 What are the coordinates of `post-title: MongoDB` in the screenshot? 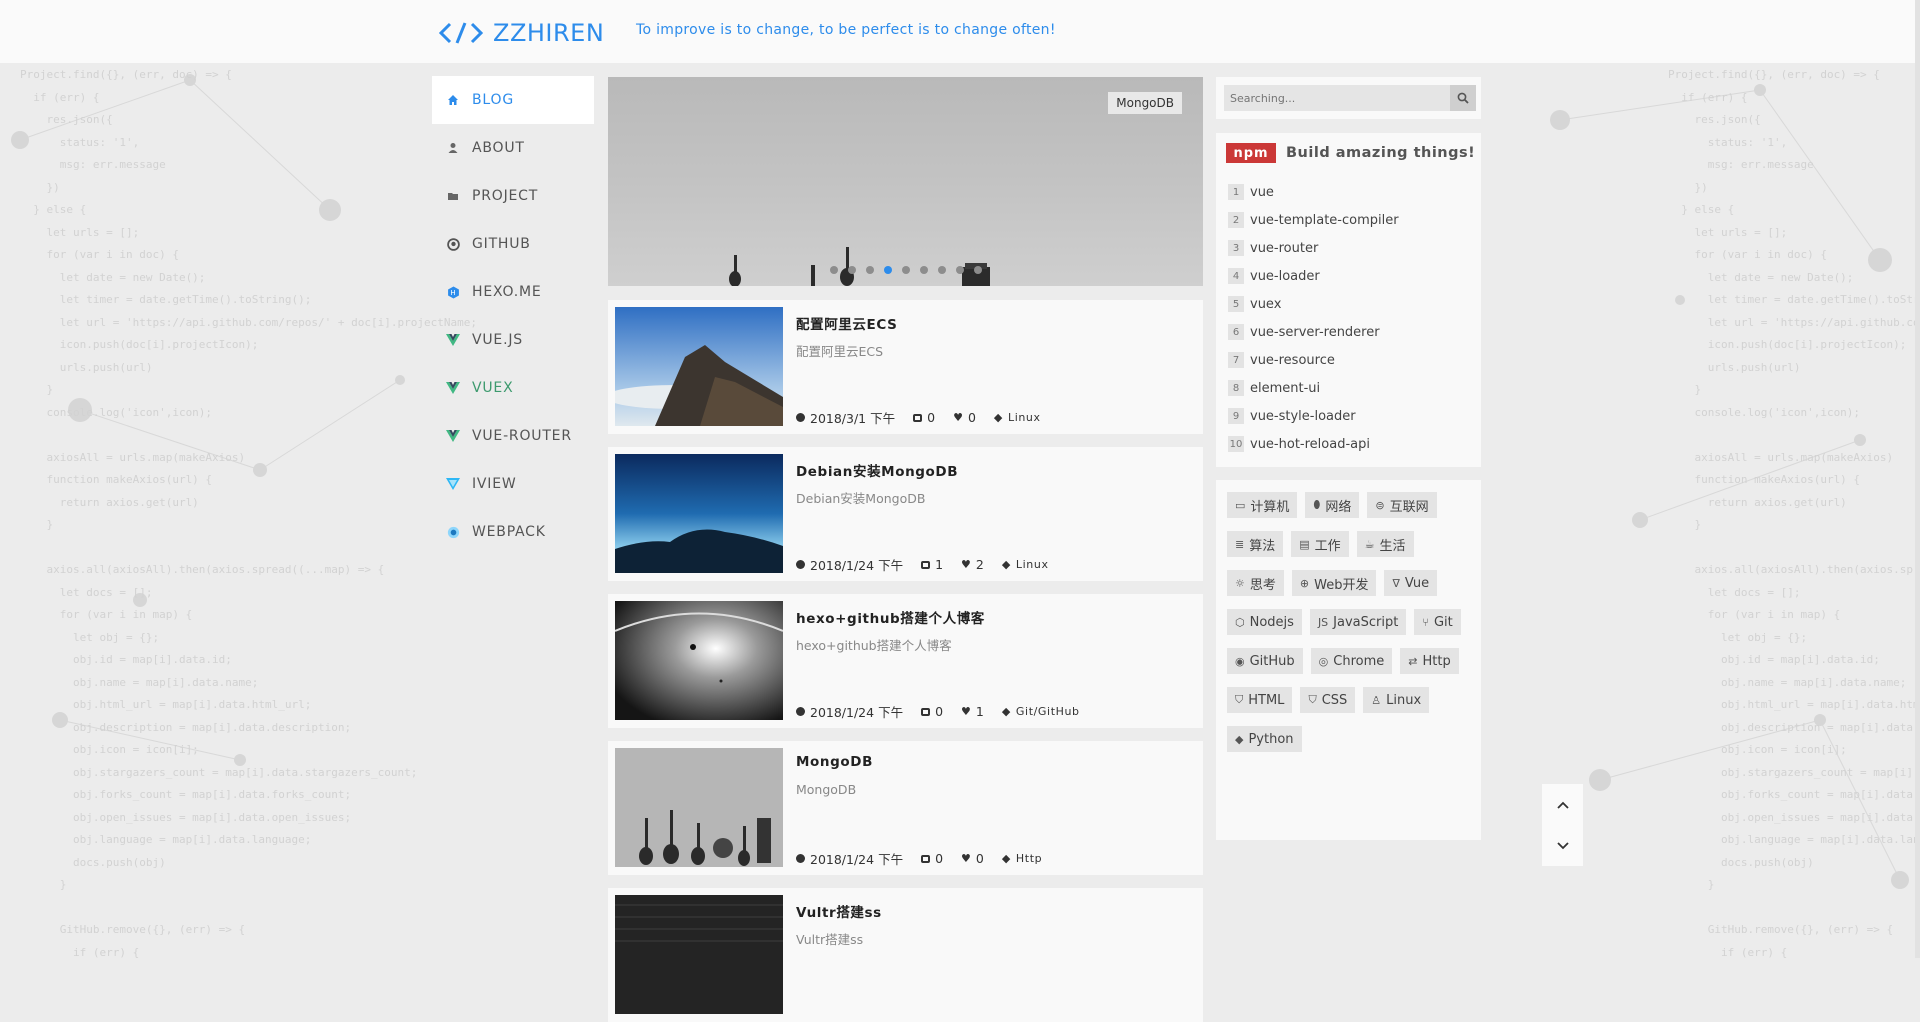 It's located at (834, 762).